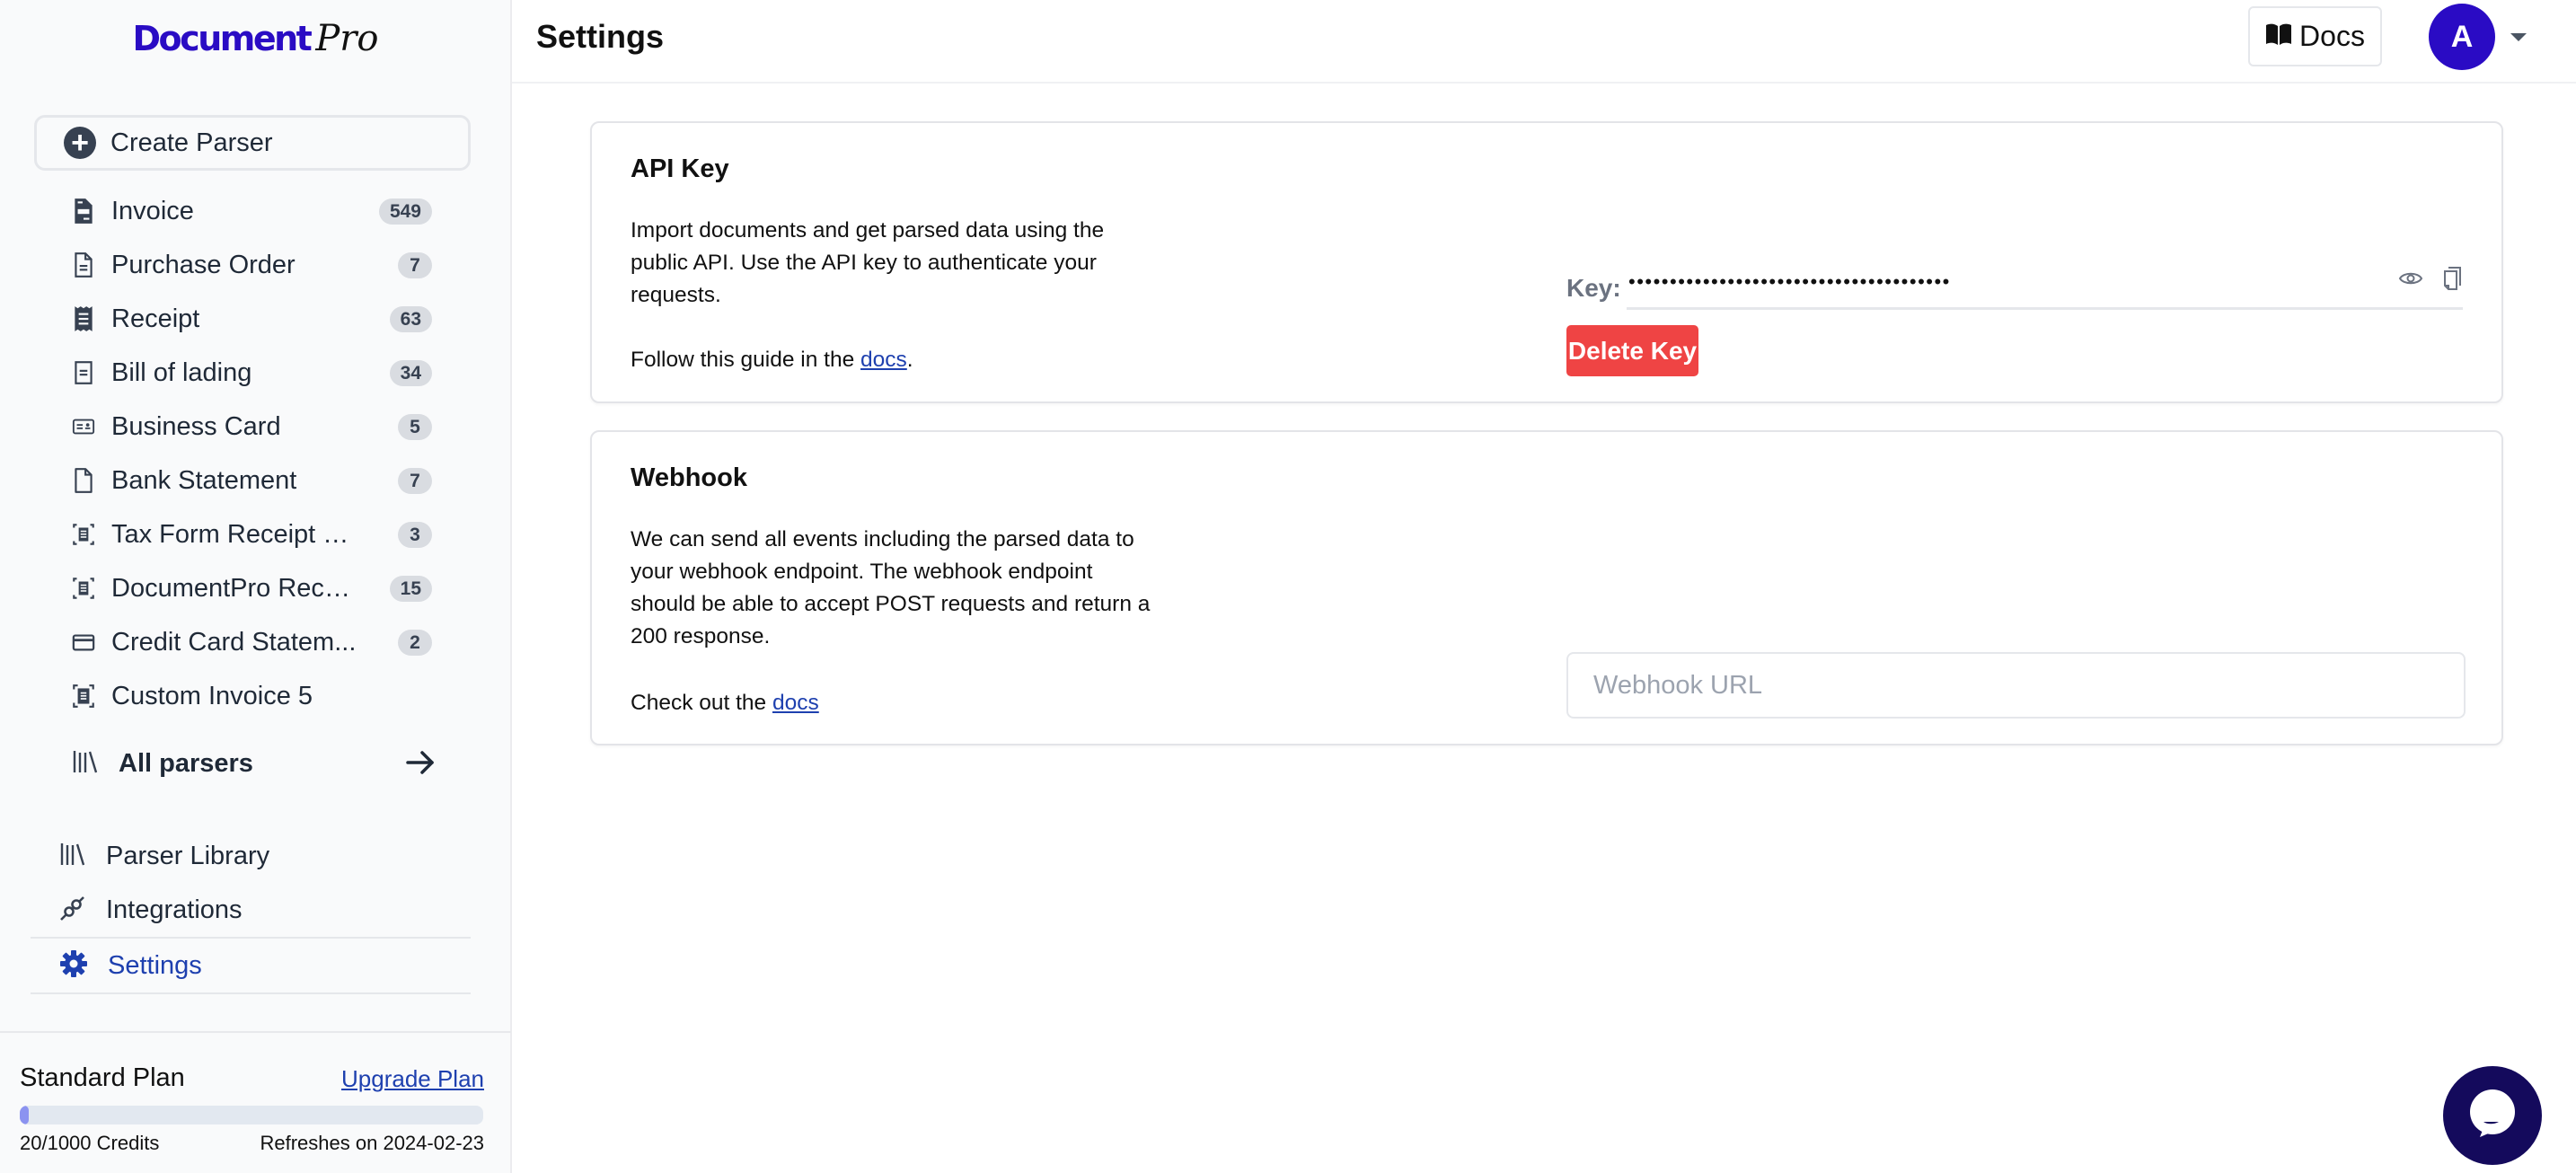 The height and width of the screenshot is (1173, 2576). I want to click on parser-item-tax-form-receipt: Tax Form Receipt C... 3, so click(255, 534).